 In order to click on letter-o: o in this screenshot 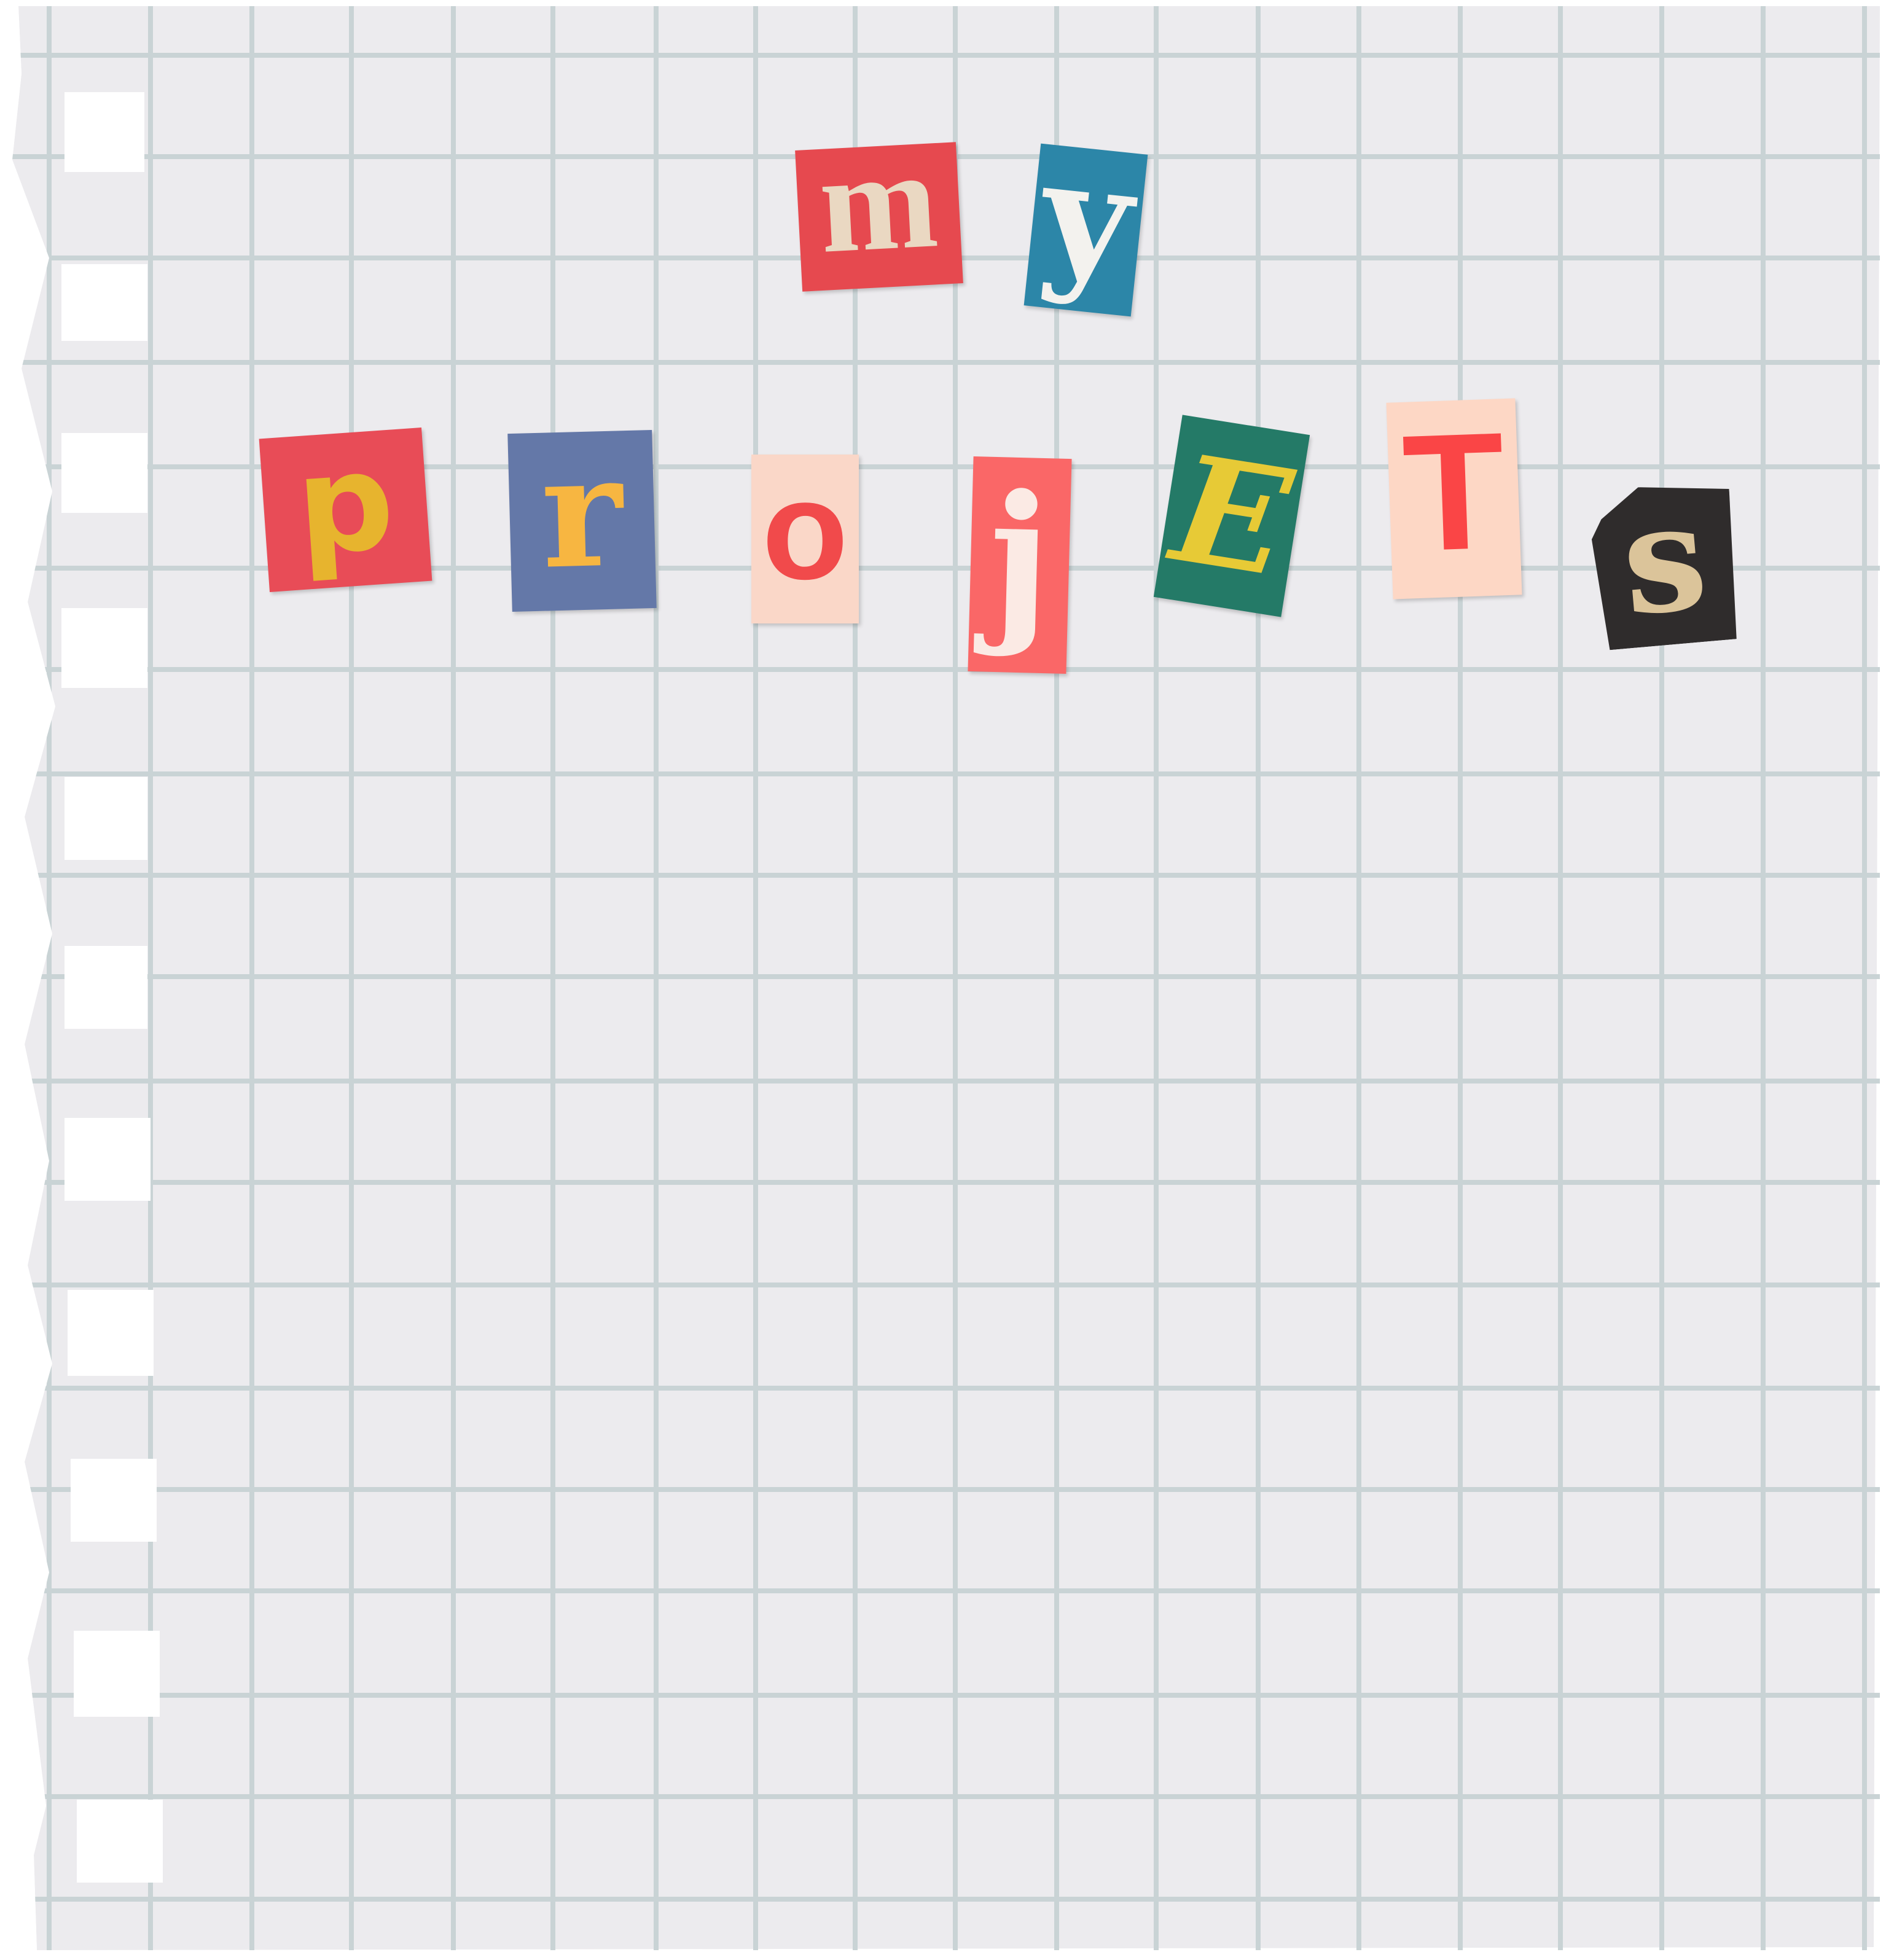, I will do `click(805, 539)`.